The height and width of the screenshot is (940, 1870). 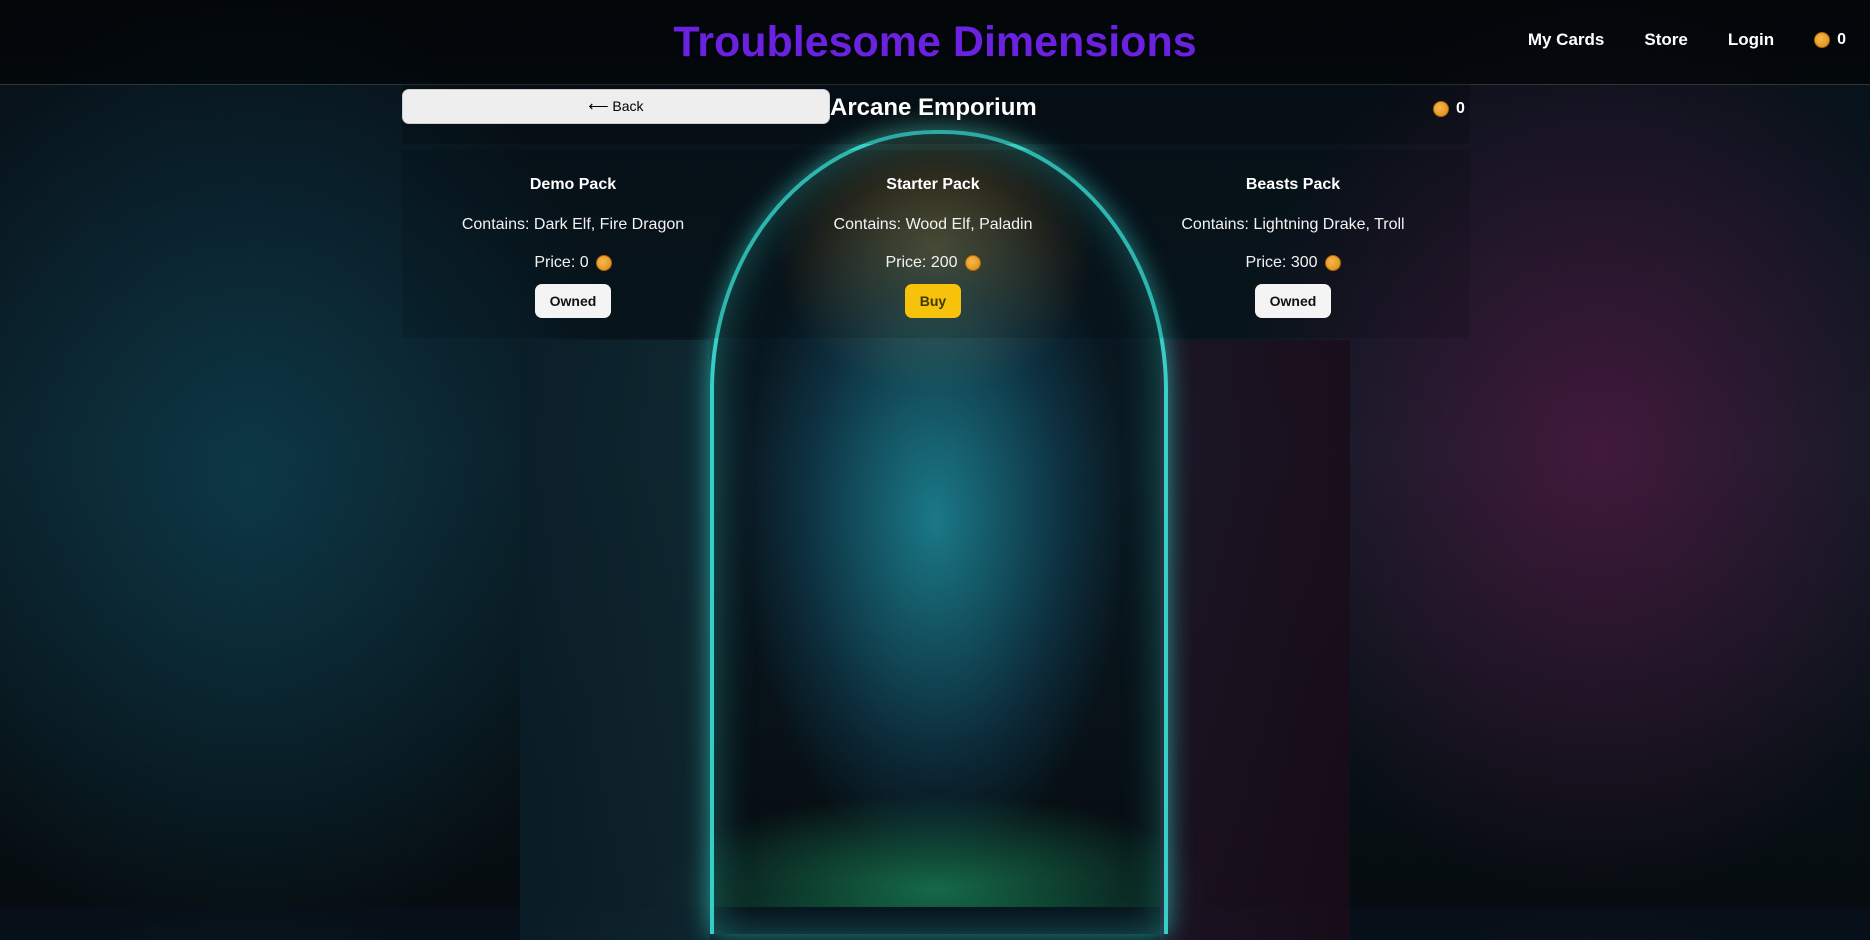 I want to click on nav-store: Store, so click(x=1665, y=40).